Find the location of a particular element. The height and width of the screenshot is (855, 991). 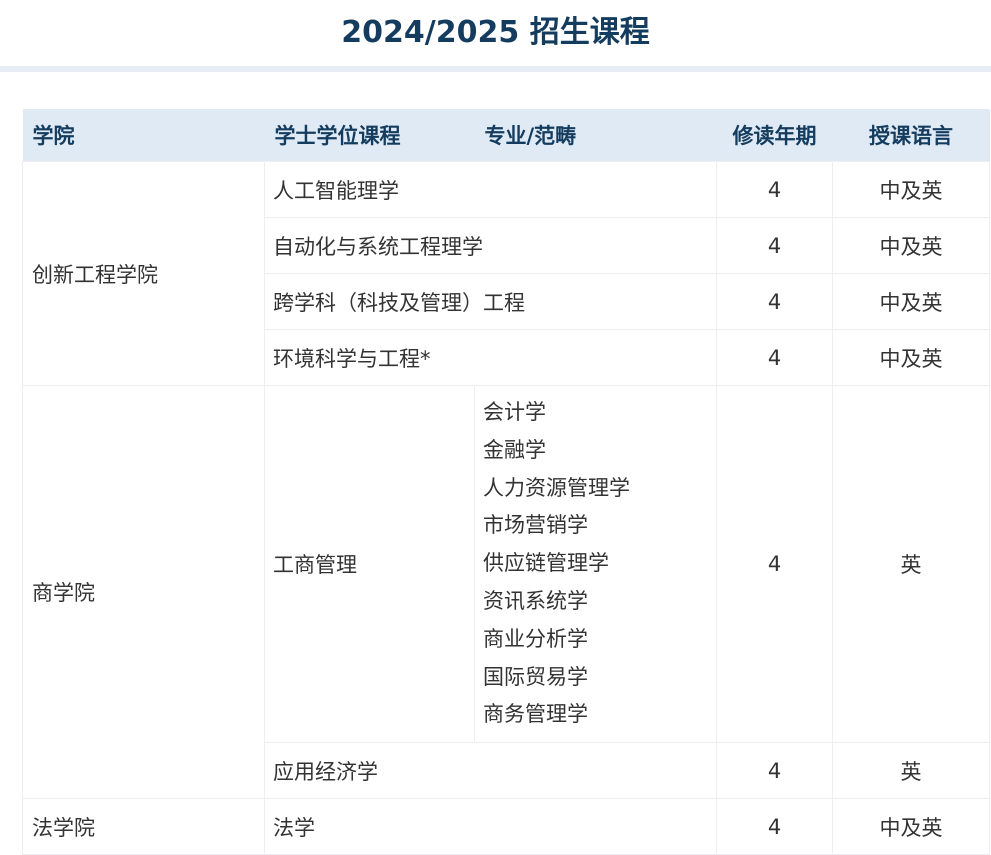

program-cell: 跨学科（科技及管理）工程 is located at coordinates (490, 301).